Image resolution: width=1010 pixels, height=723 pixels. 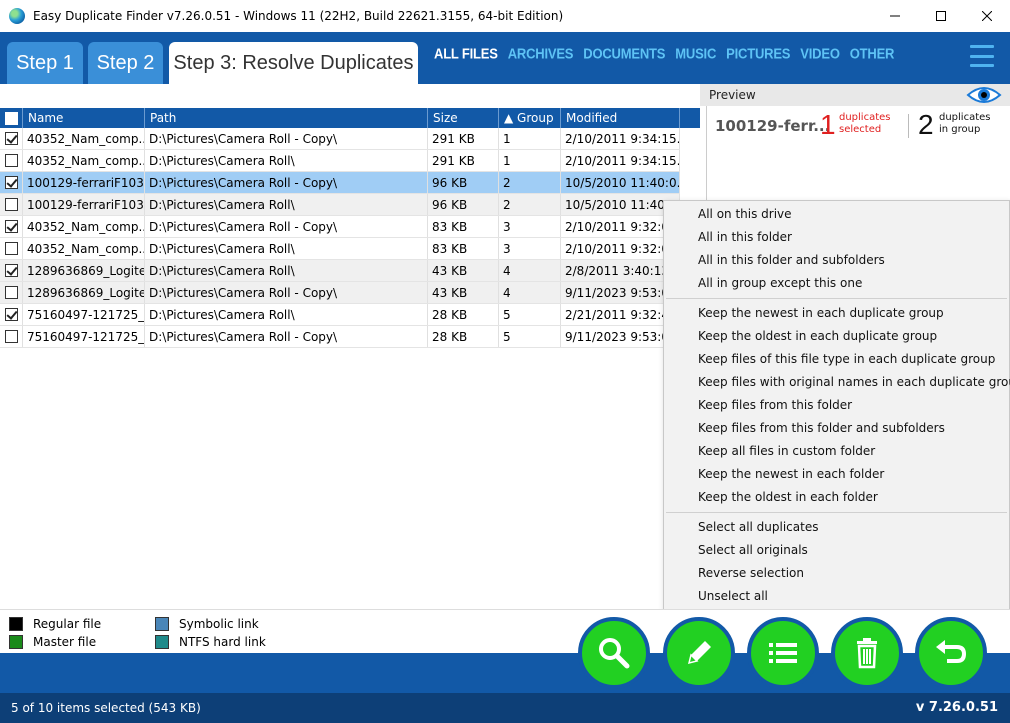 What do you see at coordinates (530, 182) in the screenshot?
I see `cell-group: 2` at bounding box center [530, 182].